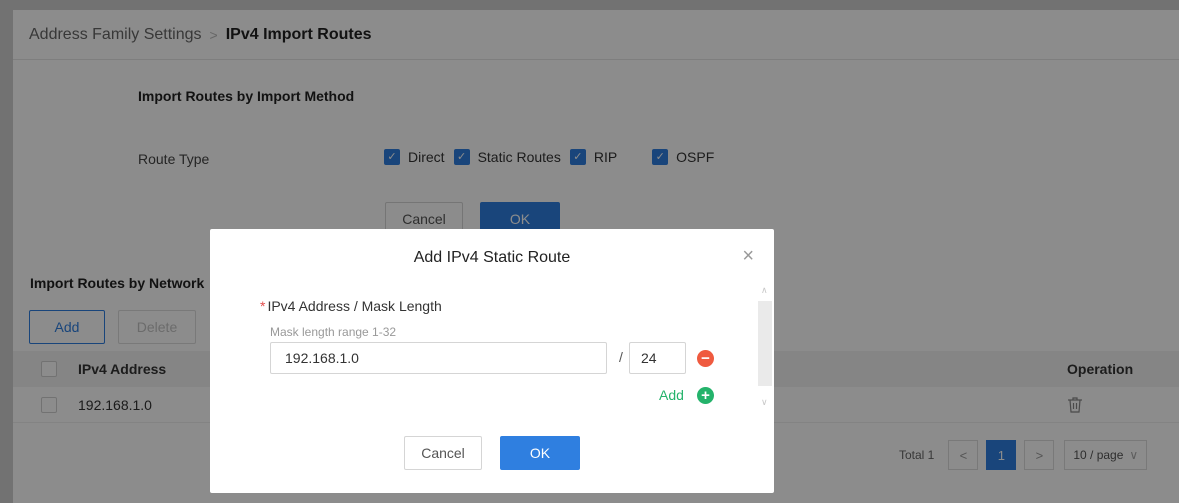 Image resolution: width=1179 pixels, height=503 pixels. Describe the element at coordinates (438, 358) in the screenshot. I see `ipv4-address-input` at that location.